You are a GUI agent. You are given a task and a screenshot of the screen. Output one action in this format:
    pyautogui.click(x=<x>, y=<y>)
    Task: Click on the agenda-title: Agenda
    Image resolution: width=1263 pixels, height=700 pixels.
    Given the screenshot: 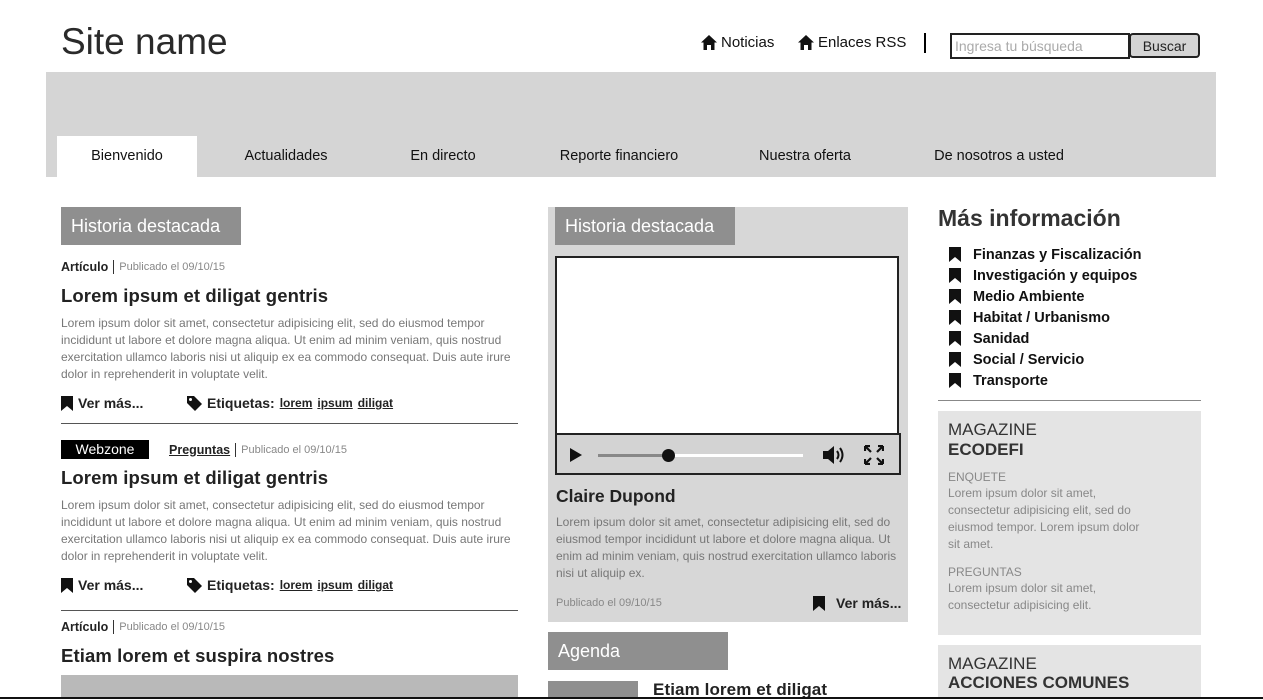 What is the action you would take?
    pyautogui.click(x=638, y=651)
    